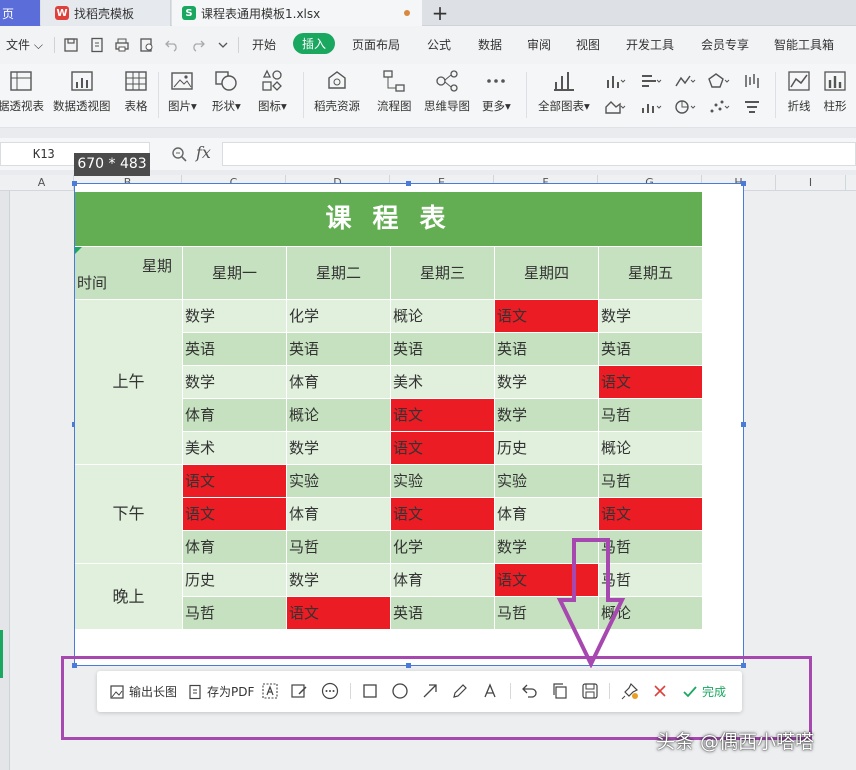 The width and height of the screenshot is (856, 770). I want to click on resize-handle-top, so click(408, 183).